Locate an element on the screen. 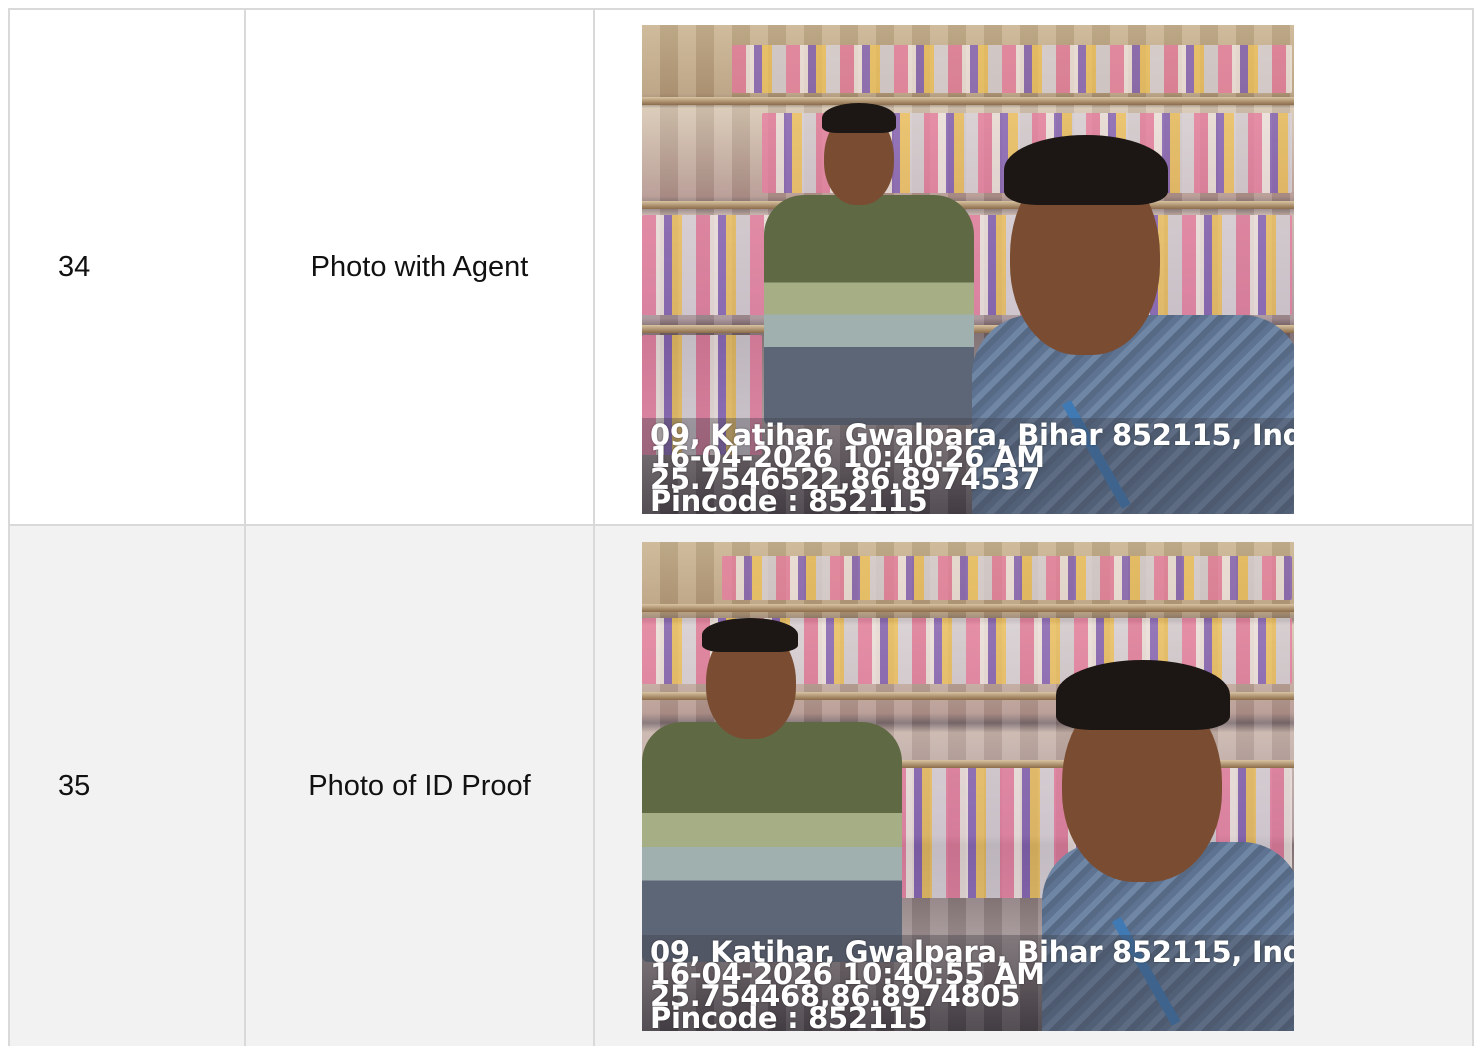 The height and width of the screenshot is (1046, 1482). row-label: Photo with Agent is located at coordinates (418, 267).